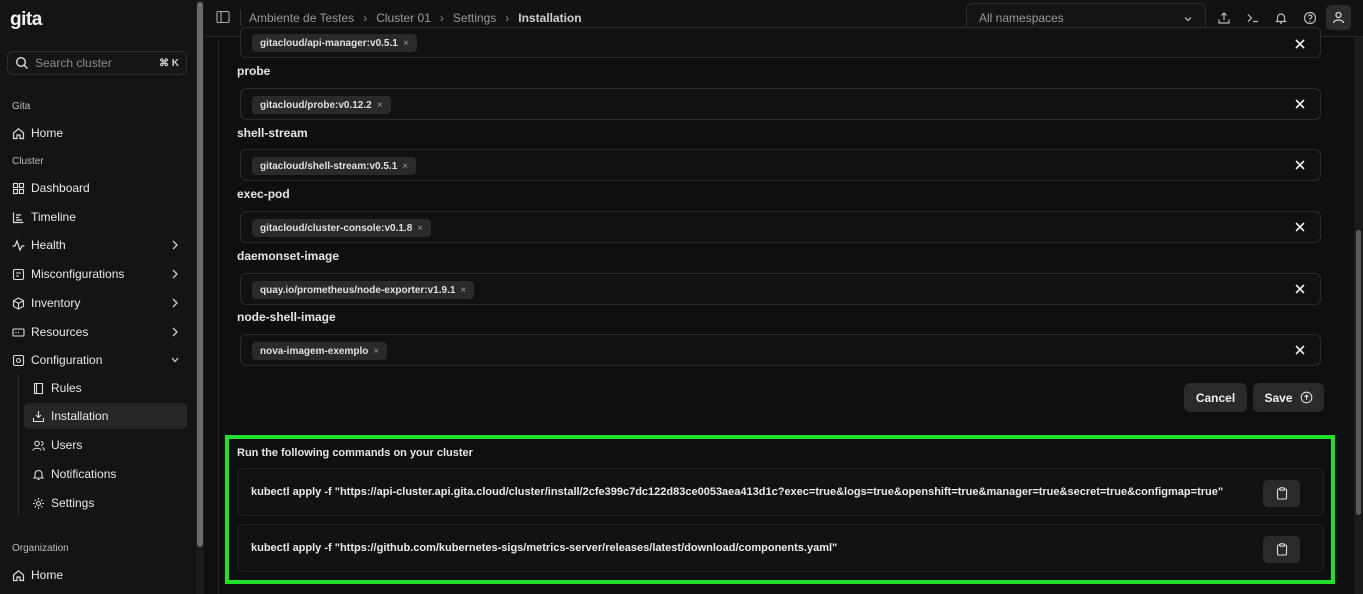 The width and height of the screenshot is (1363, 594). I want to click on main-scrollbar, so click(1358, 315).